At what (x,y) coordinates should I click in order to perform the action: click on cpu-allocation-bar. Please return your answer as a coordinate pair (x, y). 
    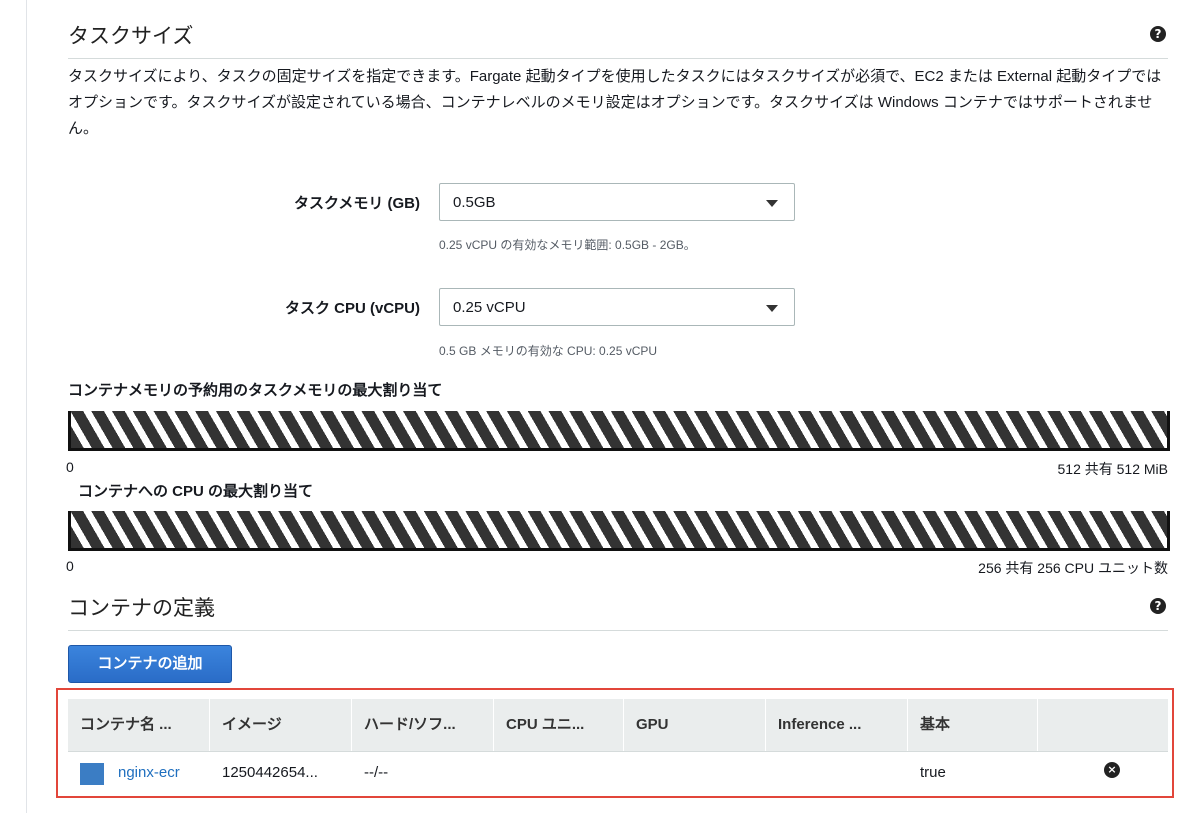
    Looking at the image, I should click on (619, 531).